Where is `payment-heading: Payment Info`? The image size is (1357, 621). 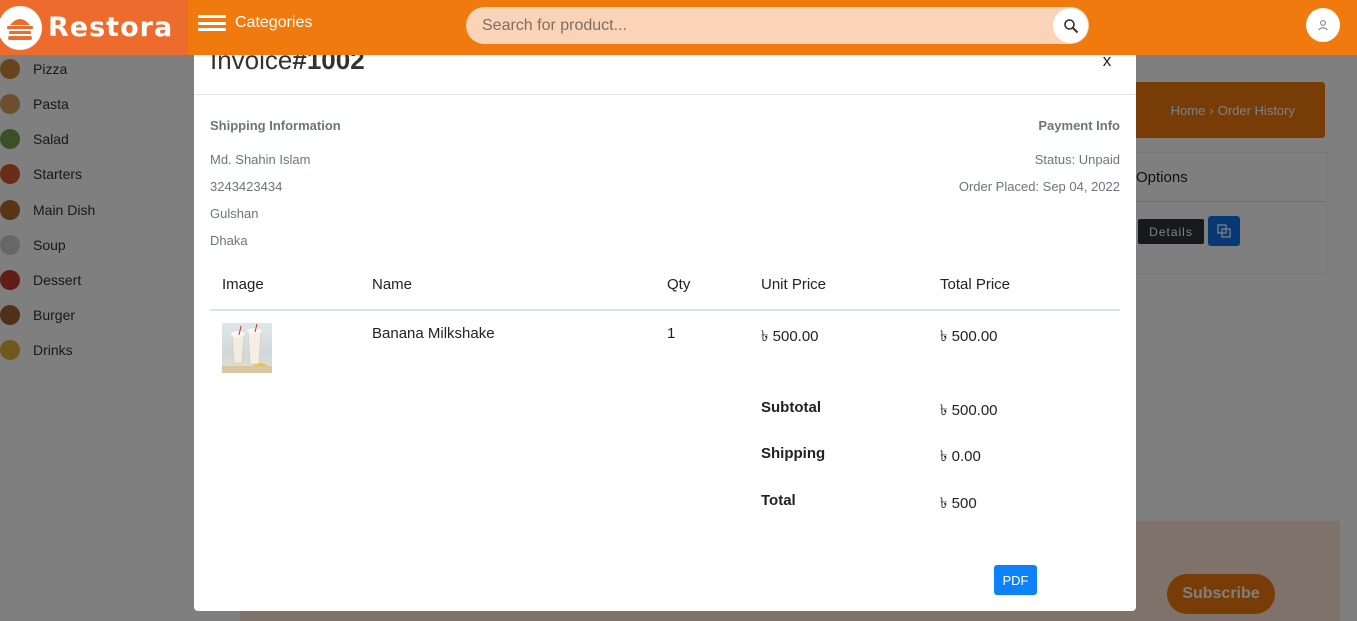 payment-heading: Payment Info is located at coordinates (1079, 125).